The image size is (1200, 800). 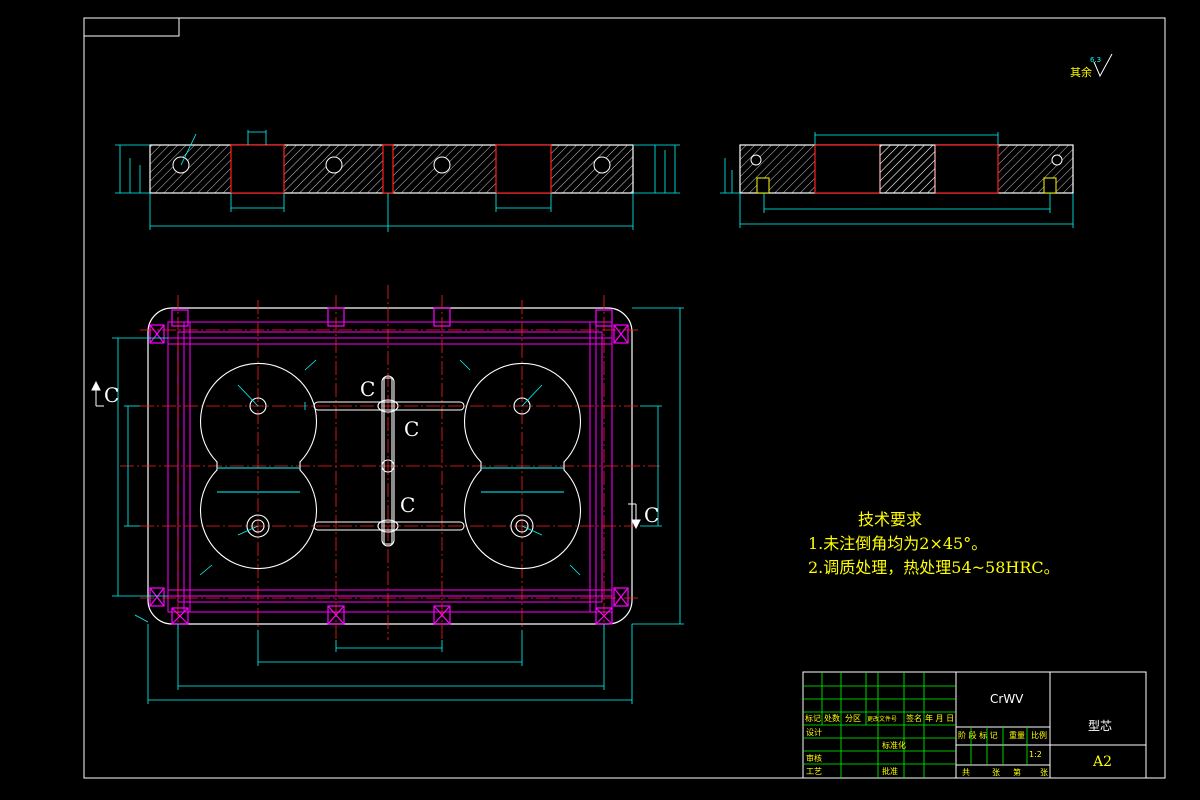 I want to click on tb-stage-1: 重量, so click(x=1017, y=735).